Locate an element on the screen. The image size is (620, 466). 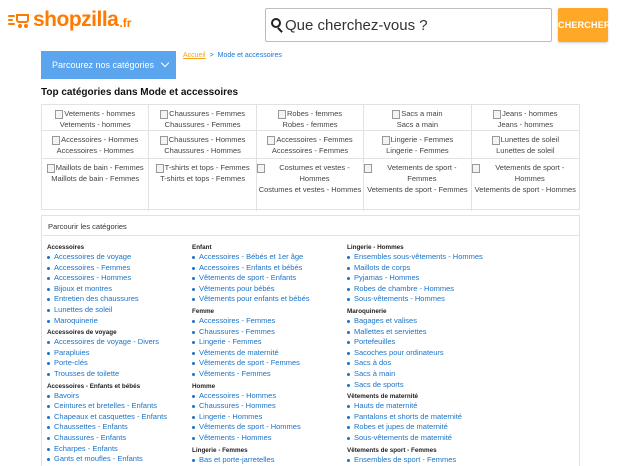
category-link: Ensembles sous-vêtements - Hommes is located at coordinates (422, 257).